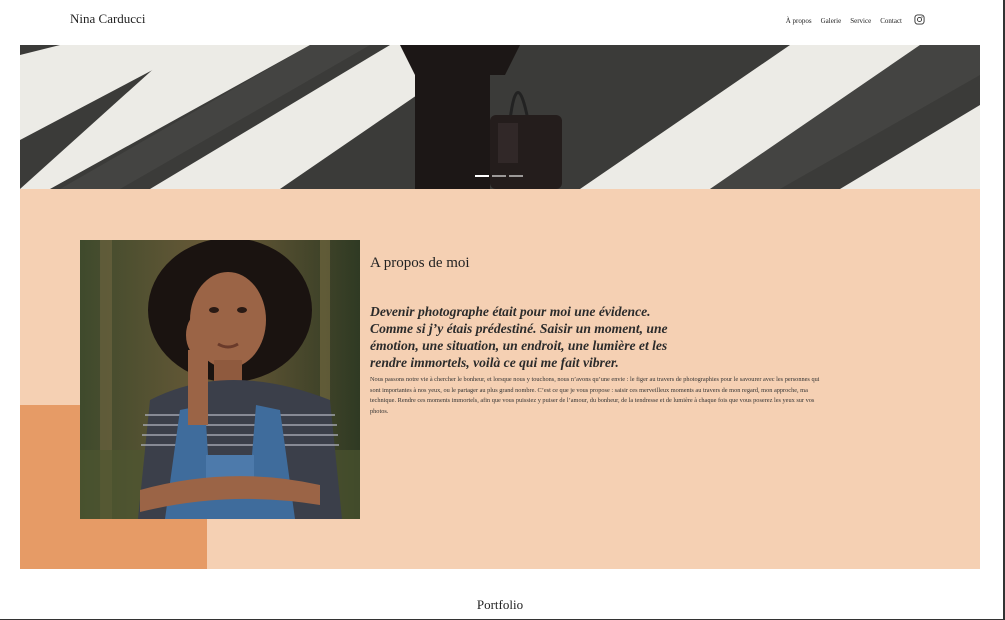 The image size is (1005, 620). I want to click on instagram-link, so click(918, 20).